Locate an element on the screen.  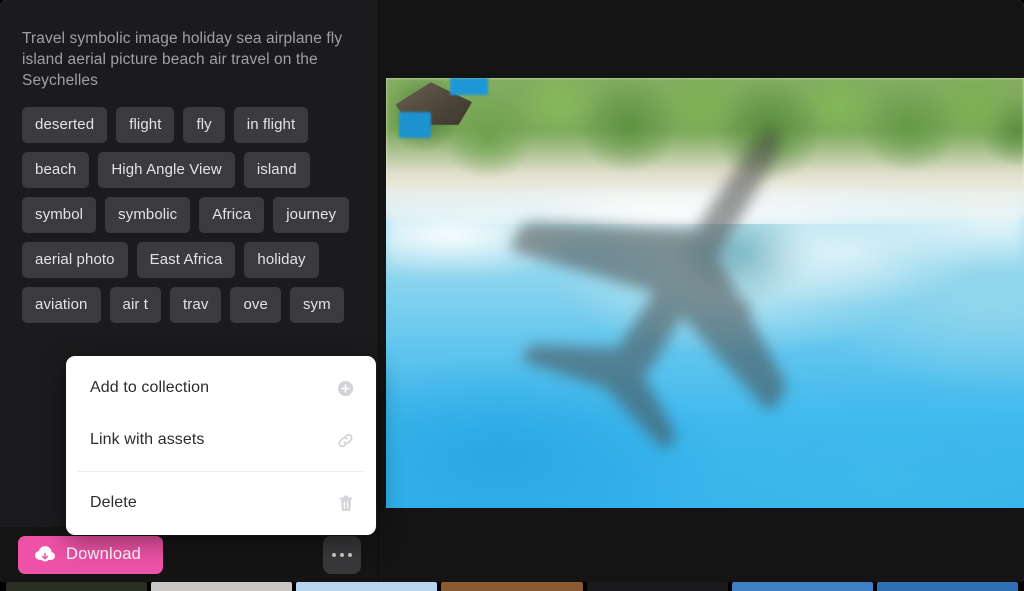
plus-circle-icon is located at coordinates (345, 388).